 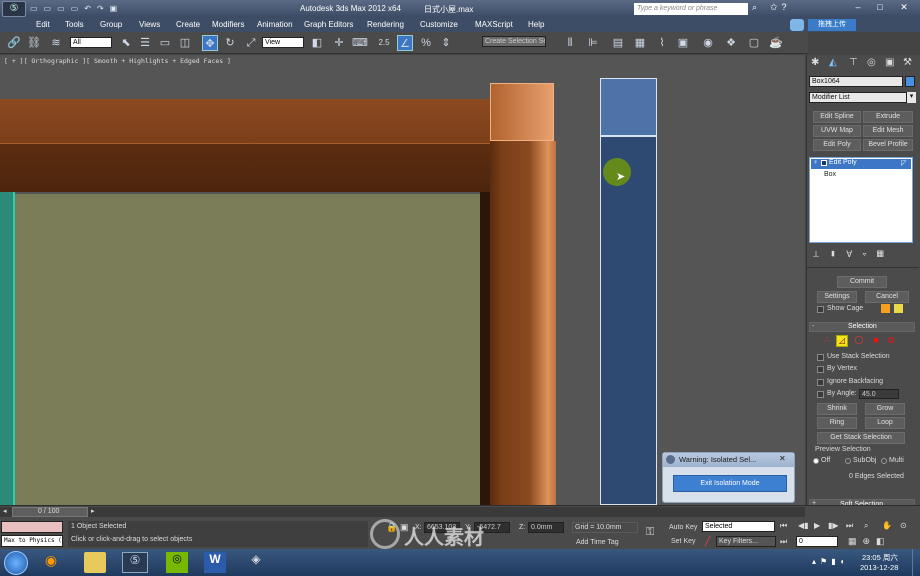 I want to click on auto-key-button: Auto Key, so click(x=683, y=527).